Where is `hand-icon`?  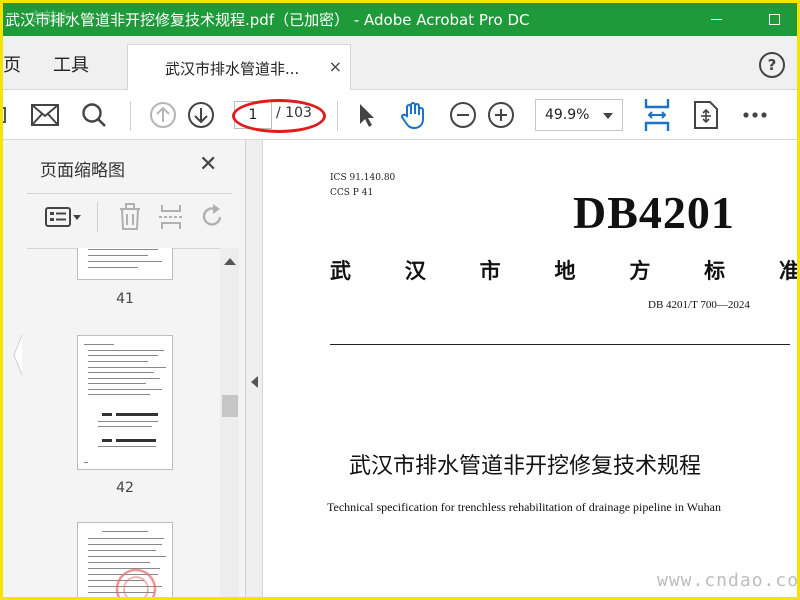
hand-icon is located at coordinates (413, 115).